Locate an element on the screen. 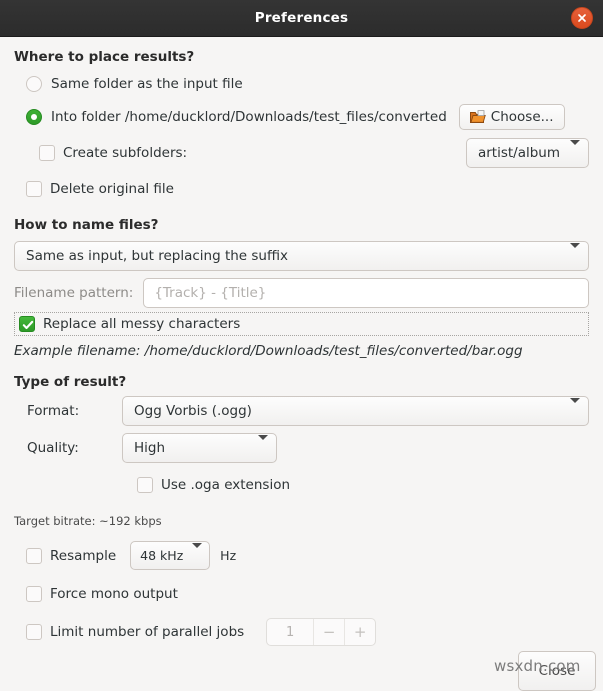 The width and height of the screenshot is (603, 691). label-use-oga: Use .oga extension is located at coordinates (226, 485).